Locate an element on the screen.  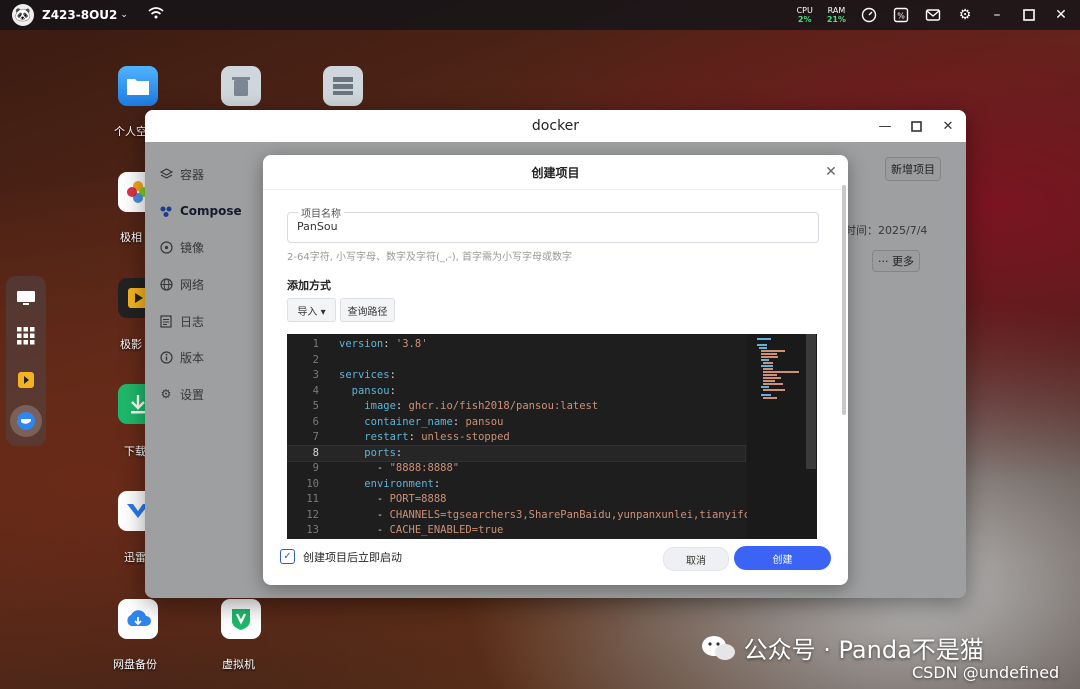
folder-icon is located at coordinates (138, 86).